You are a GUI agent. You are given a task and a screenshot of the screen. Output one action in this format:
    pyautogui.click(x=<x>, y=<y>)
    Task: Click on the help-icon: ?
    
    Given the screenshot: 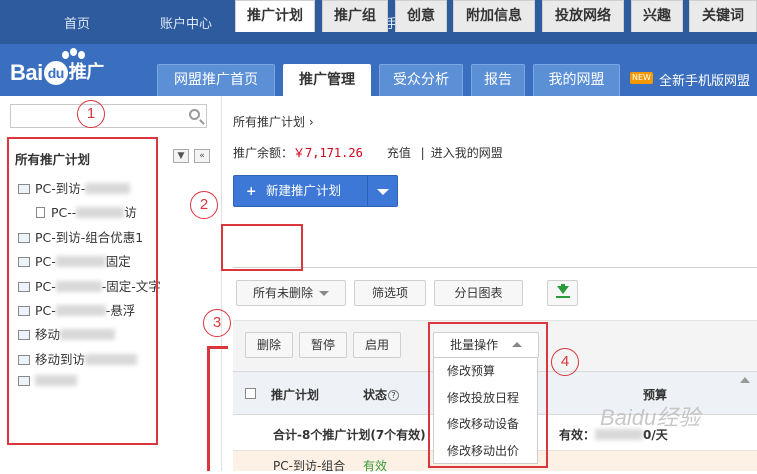 What is the action you would take?
    pyautogui.click(x=394, y=395)
    